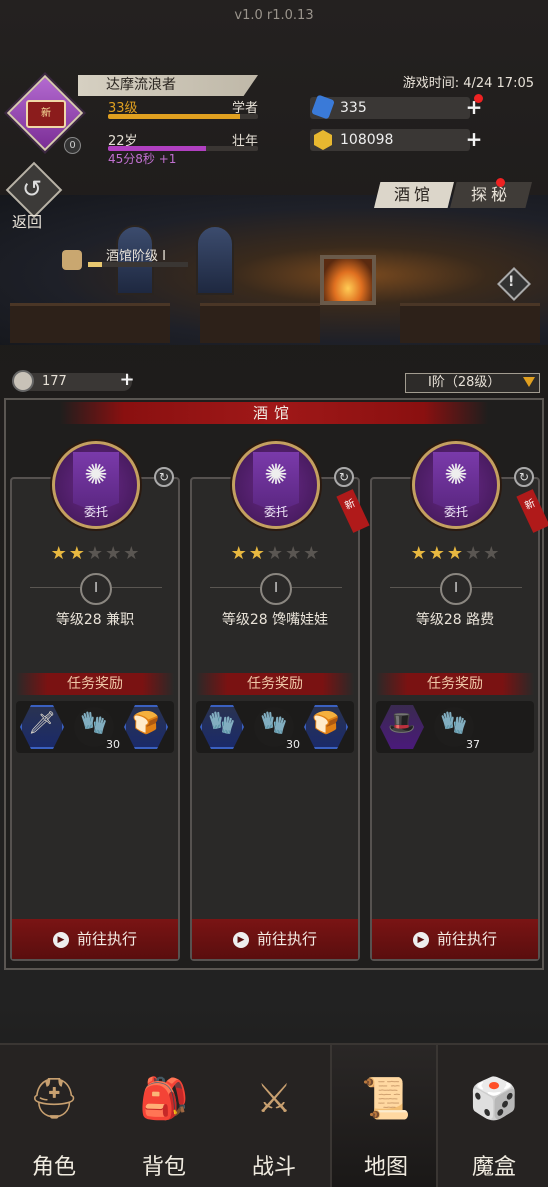 The image size is (548, 1187). I want to click on reward-item: 🎩, so click(402, 727).